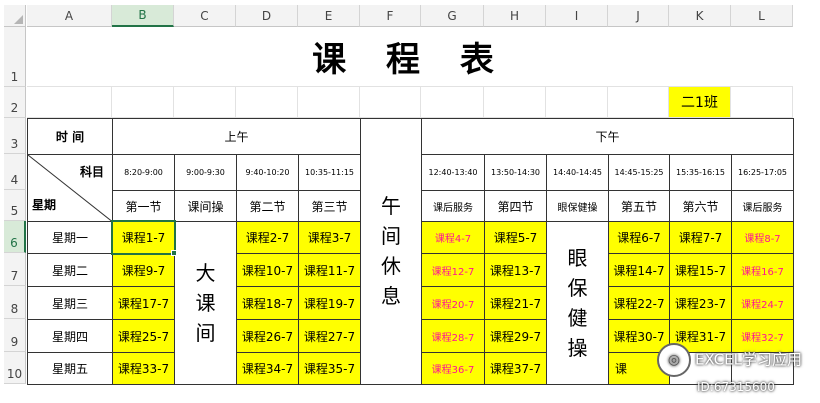 The height and width of the screenshot is (403, 820). I want to click on period-label: 眼保健操, so click(577, 206).